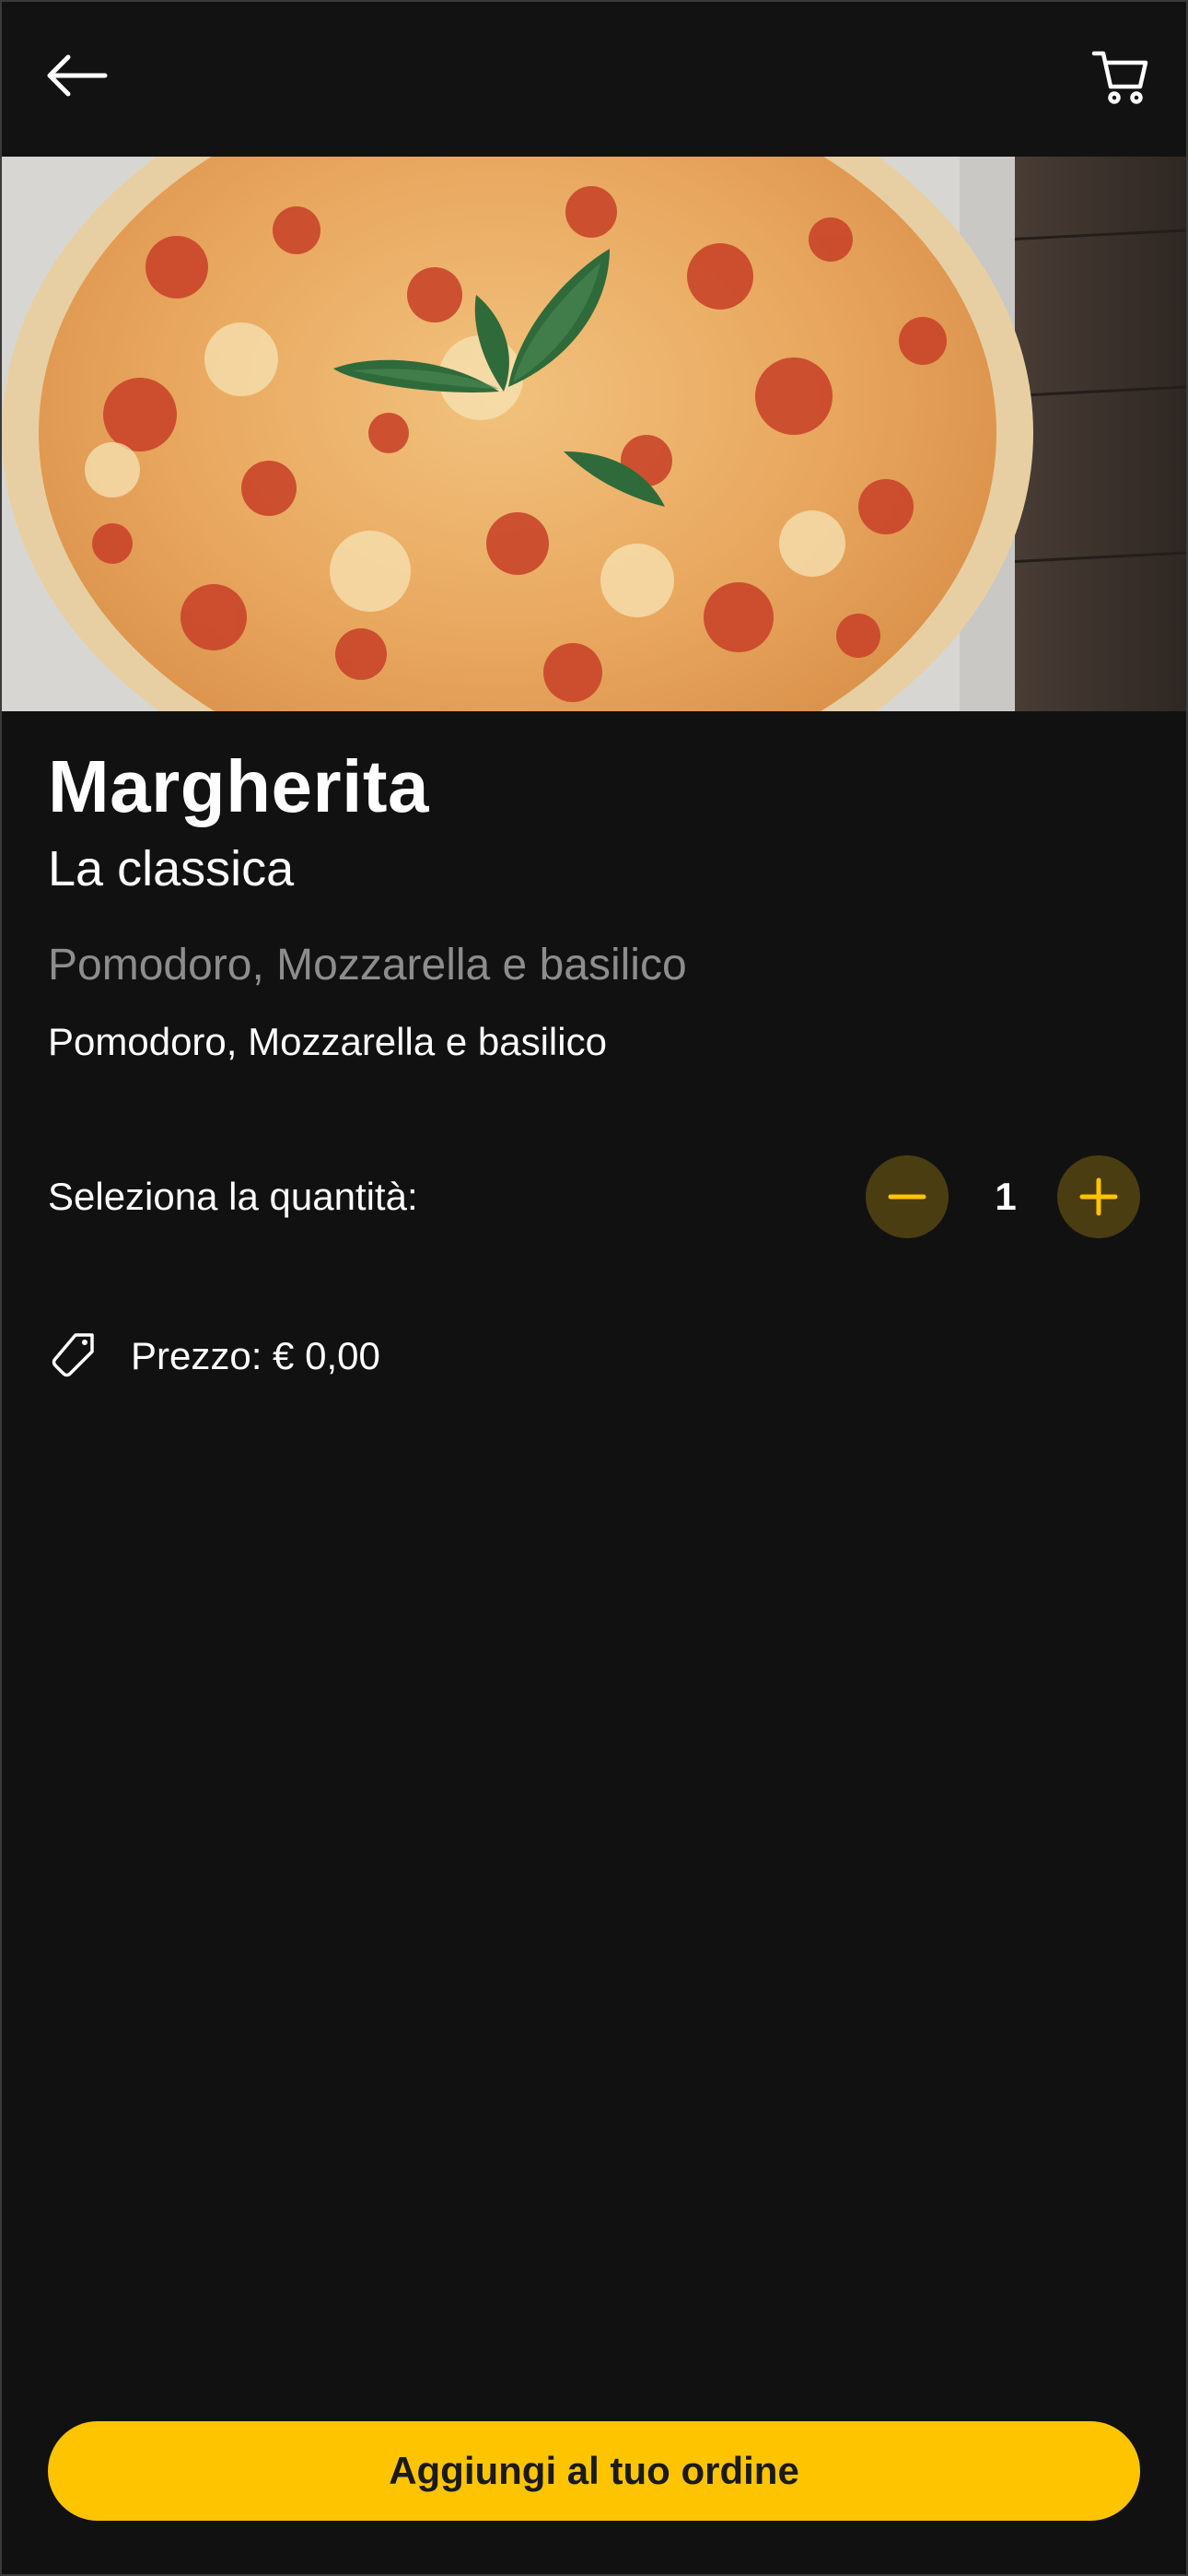 This screenshot has height=2576, width=1188. I want to click on quantity-increase-button, so click(1098, 1196).